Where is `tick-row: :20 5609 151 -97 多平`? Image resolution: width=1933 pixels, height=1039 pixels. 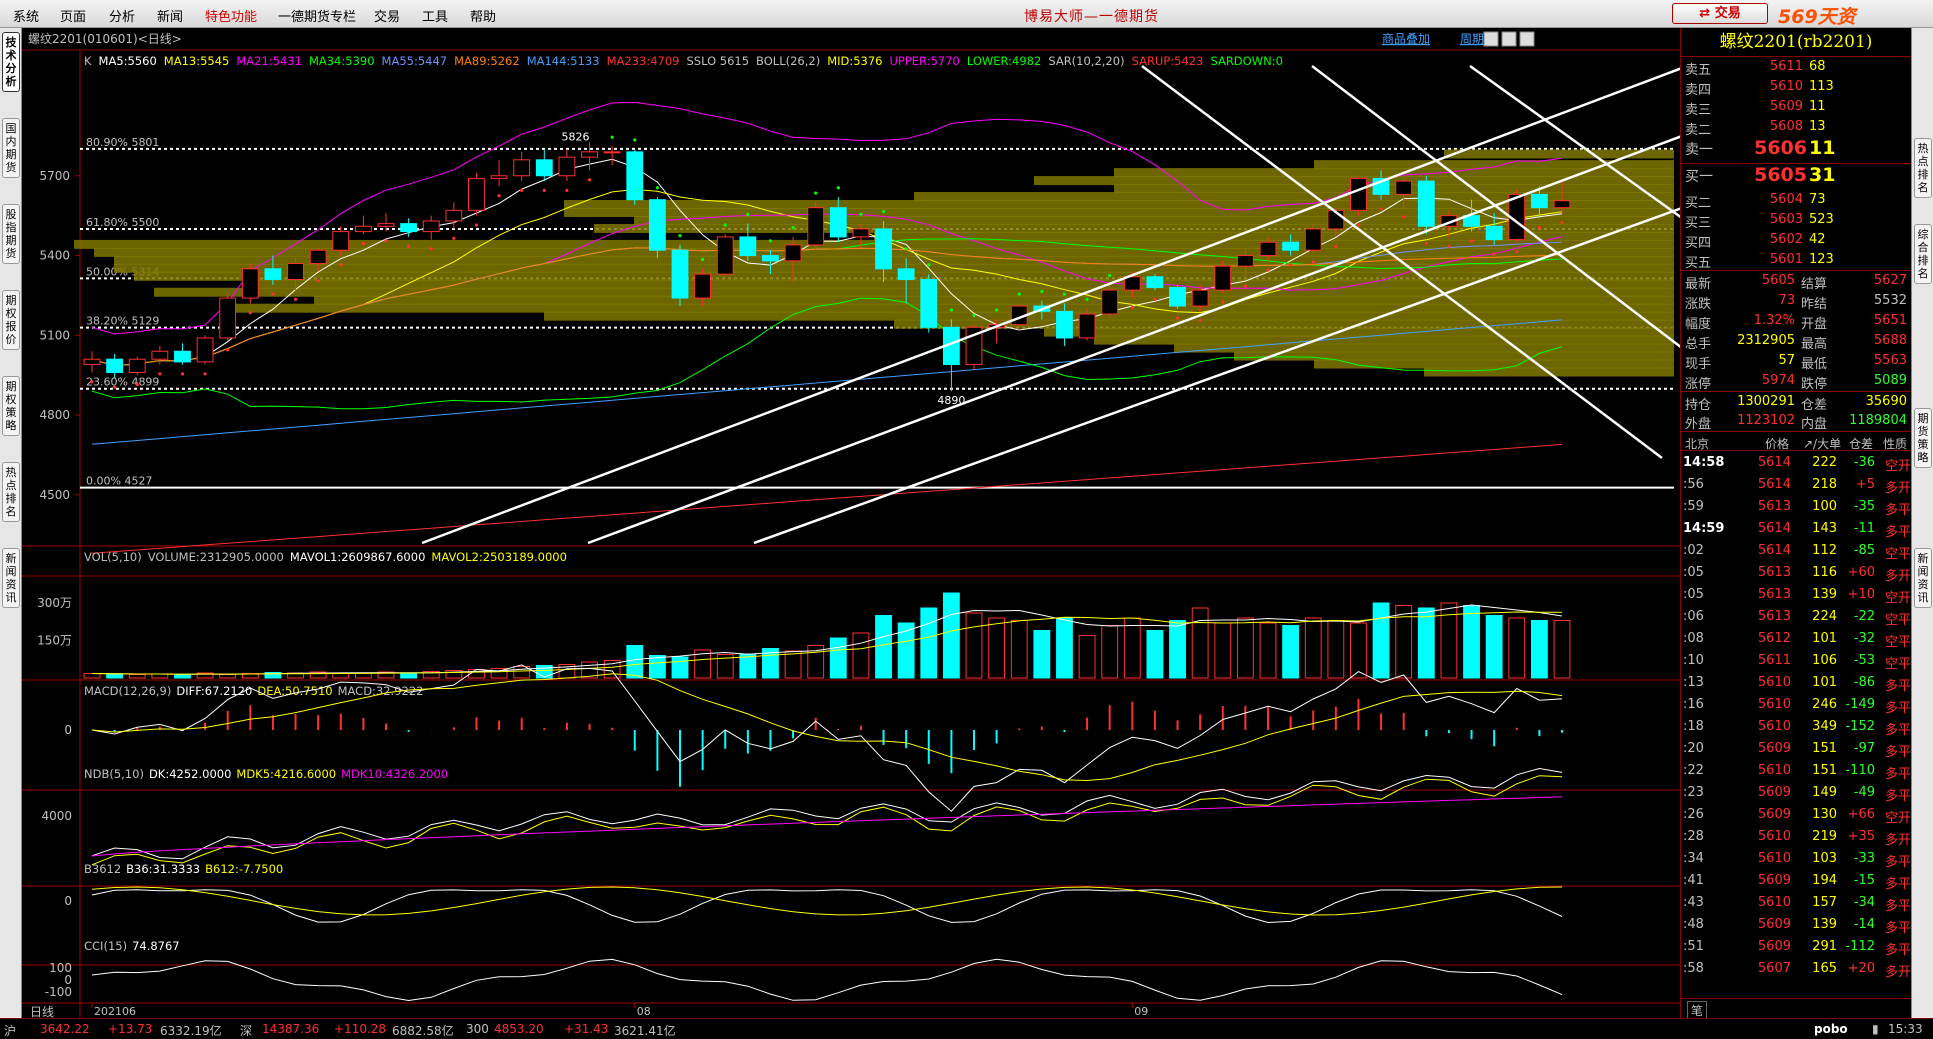 tick-row: :20 5609 151 -97 多平 is located at coordinates (1796, 748).